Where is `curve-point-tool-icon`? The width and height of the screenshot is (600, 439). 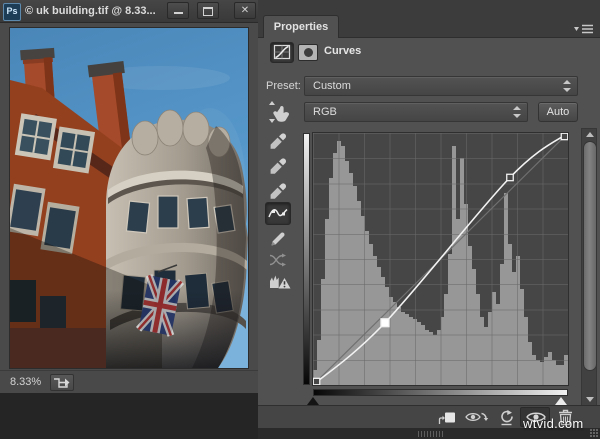
curve-point-tool-icon is located at coordinates (278, 213).